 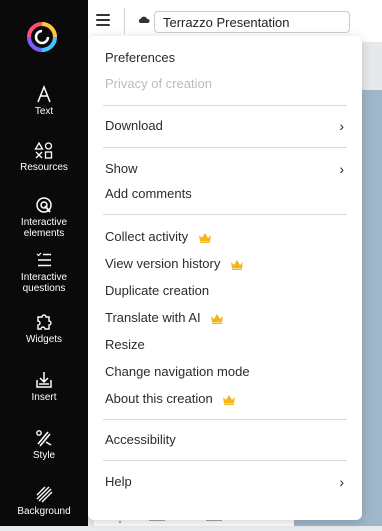 What do you see at coordinates (44, 111) in the screenshot?
I see `sidebar-item-label: Text` at bounding box center [44, 111].